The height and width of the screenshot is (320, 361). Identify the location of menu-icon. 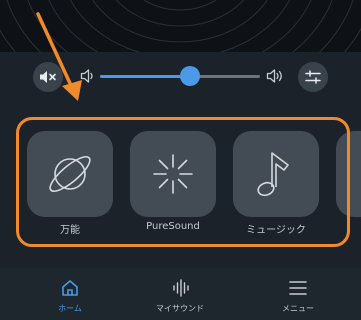
(298, 288).